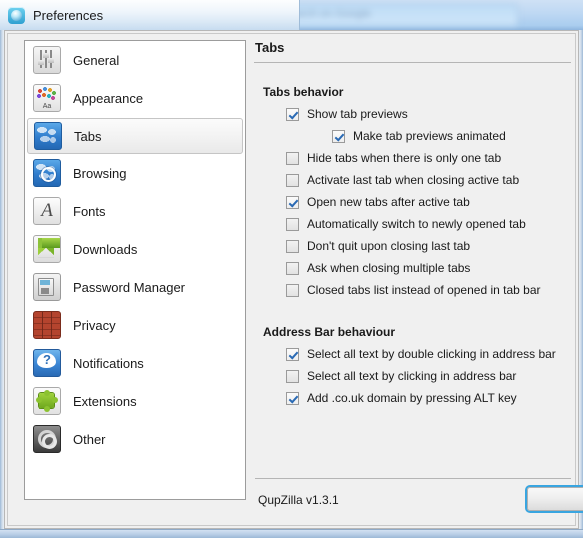 This screenshot has height=538, width=583. What do you see at coordinates (89, 439) in the screenshot?
I see `sidebar-item-label: Other` at bounding box center [89, 439].